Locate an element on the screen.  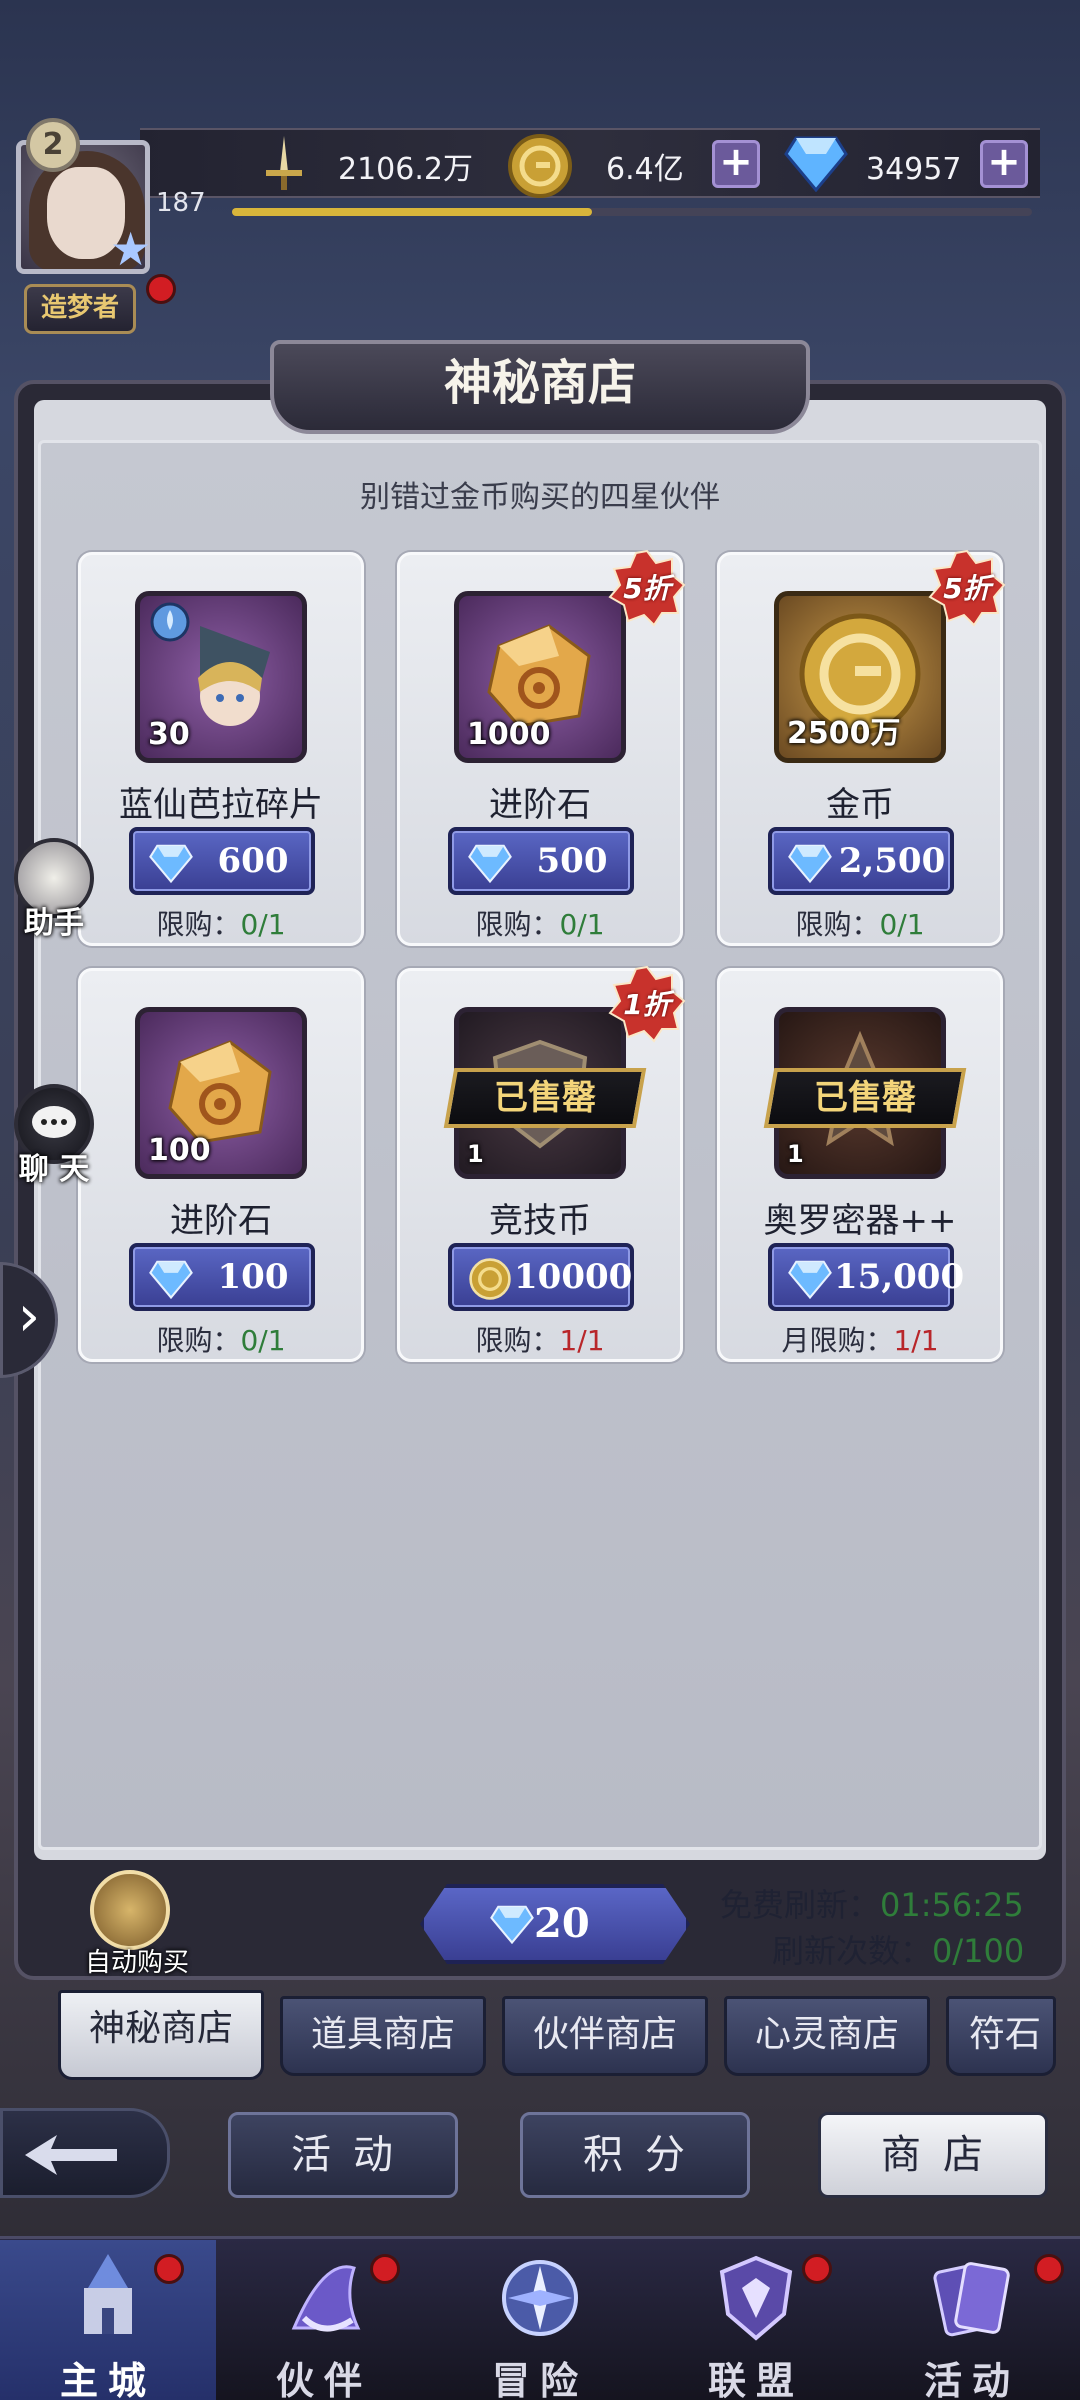
nav-adventure: 冒险 is located at coordinates (540, 2320).